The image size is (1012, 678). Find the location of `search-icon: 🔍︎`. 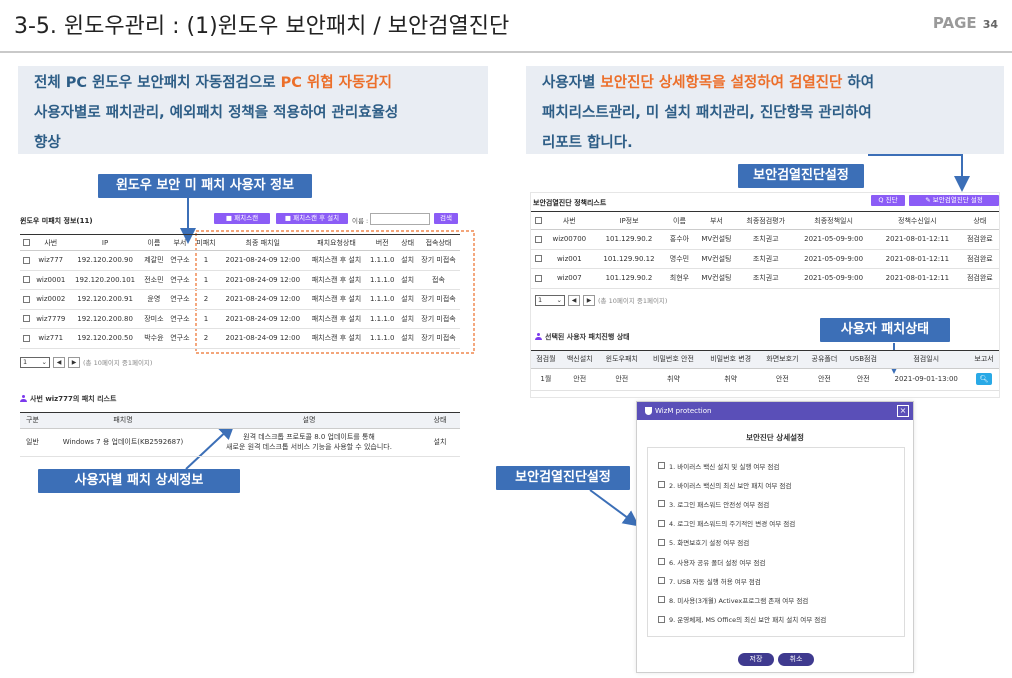

search-icon: 🔍︎ is located at coordinates (984, 379).